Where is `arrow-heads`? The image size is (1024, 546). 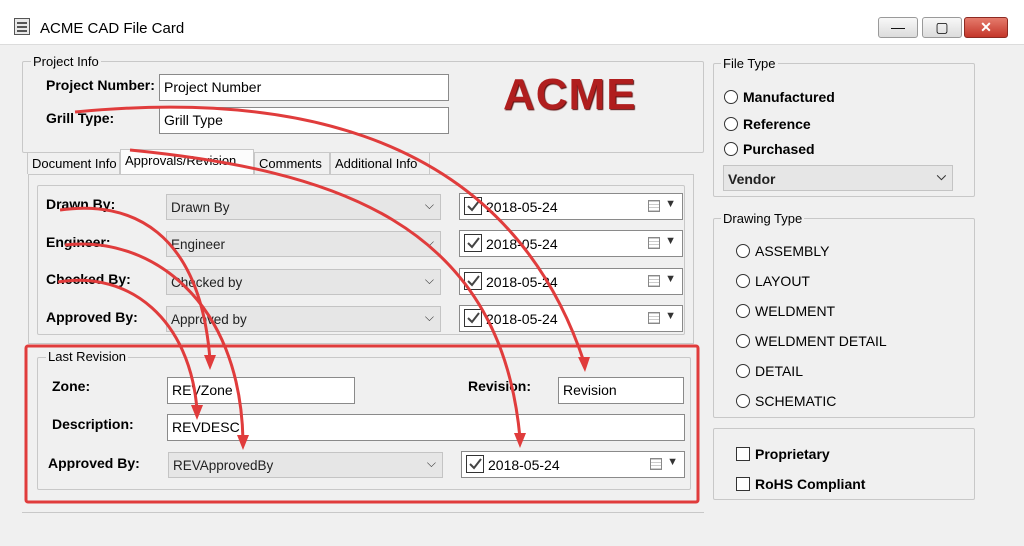
arrow-heads is located at coordinates (390, 402).